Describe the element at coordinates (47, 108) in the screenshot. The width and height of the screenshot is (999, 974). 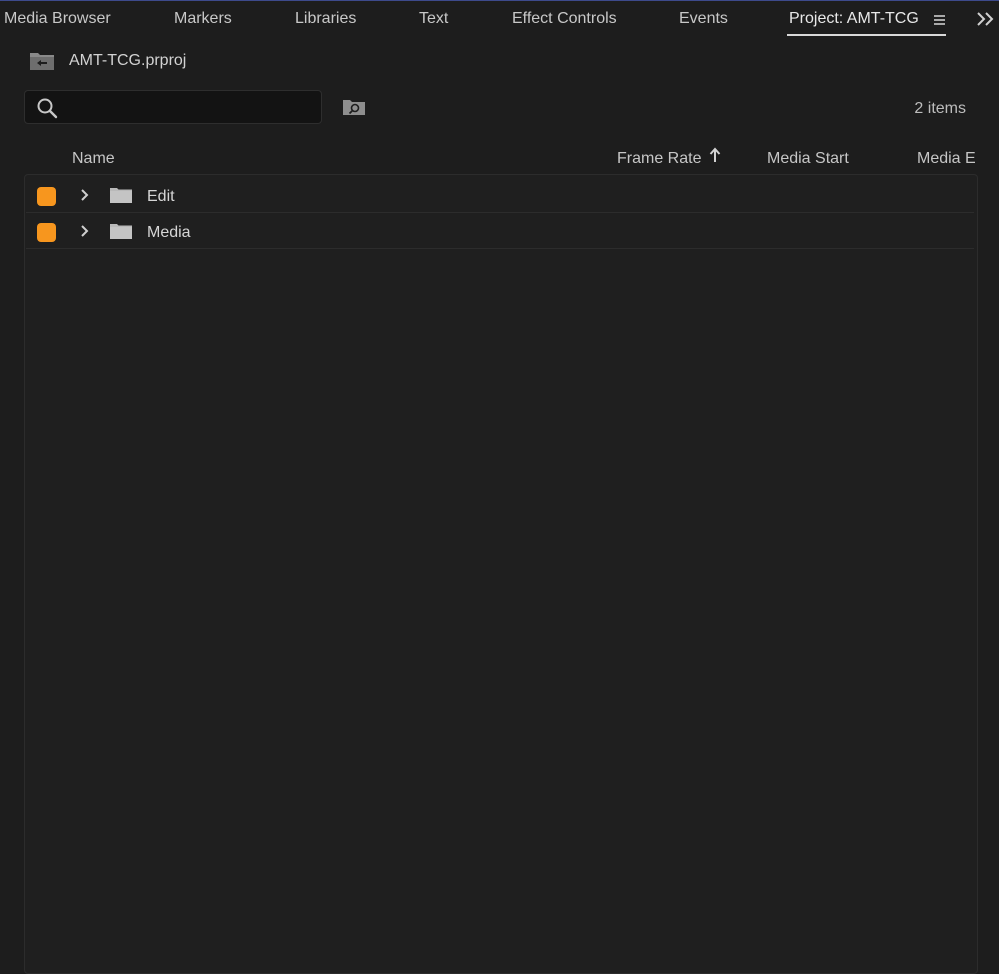
I see `search-icon` at that location.